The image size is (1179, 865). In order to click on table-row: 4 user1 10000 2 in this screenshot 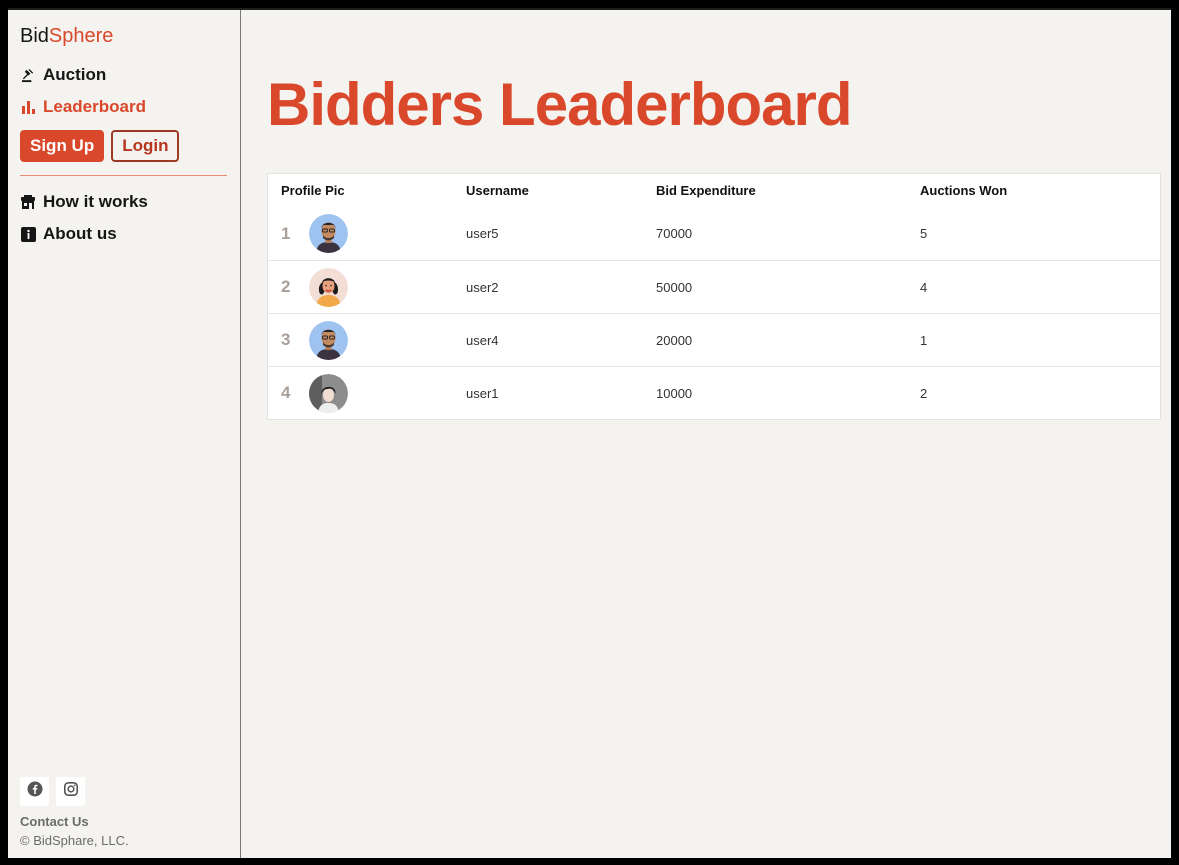, I will do `click(714, 392)`.